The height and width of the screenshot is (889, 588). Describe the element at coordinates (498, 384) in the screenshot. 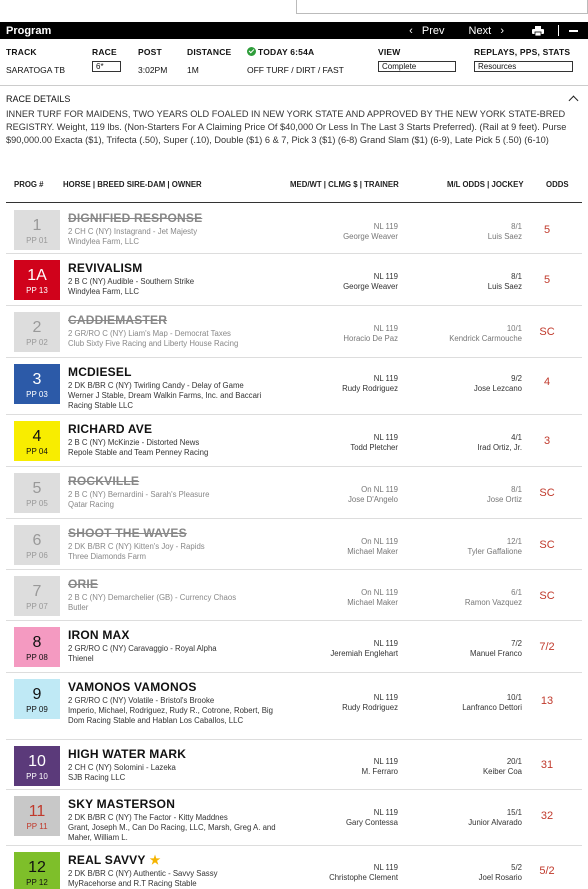

I see `jockey-info: 9/2 Jose Lezcano` at that location.